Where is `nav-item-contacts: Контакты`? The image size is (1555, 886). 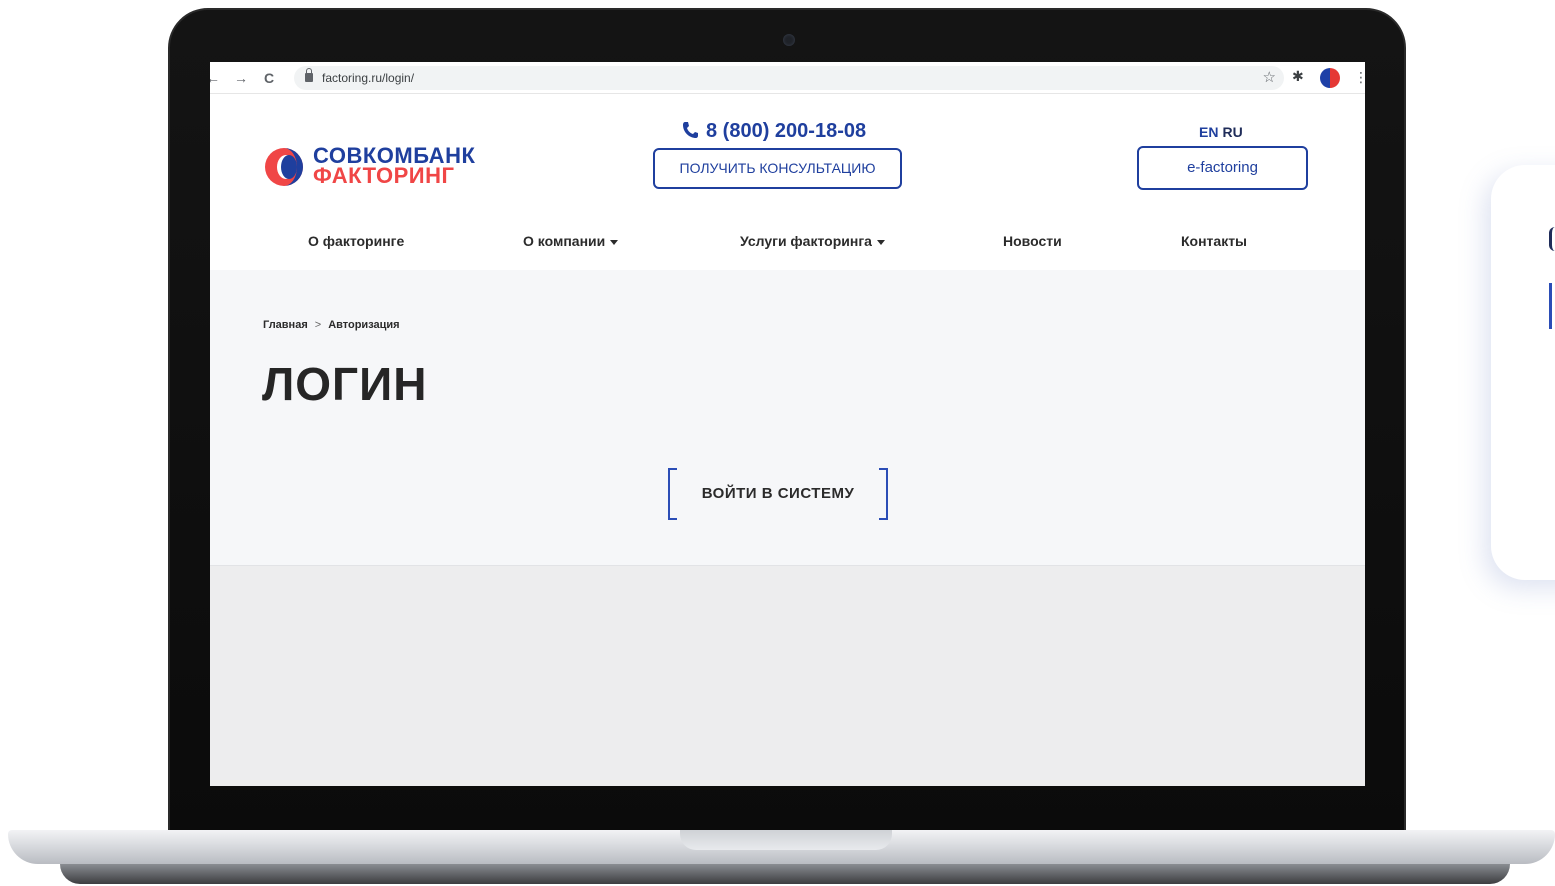
nav-item-contacts: Контакты is located at coordinates (1214, 241).